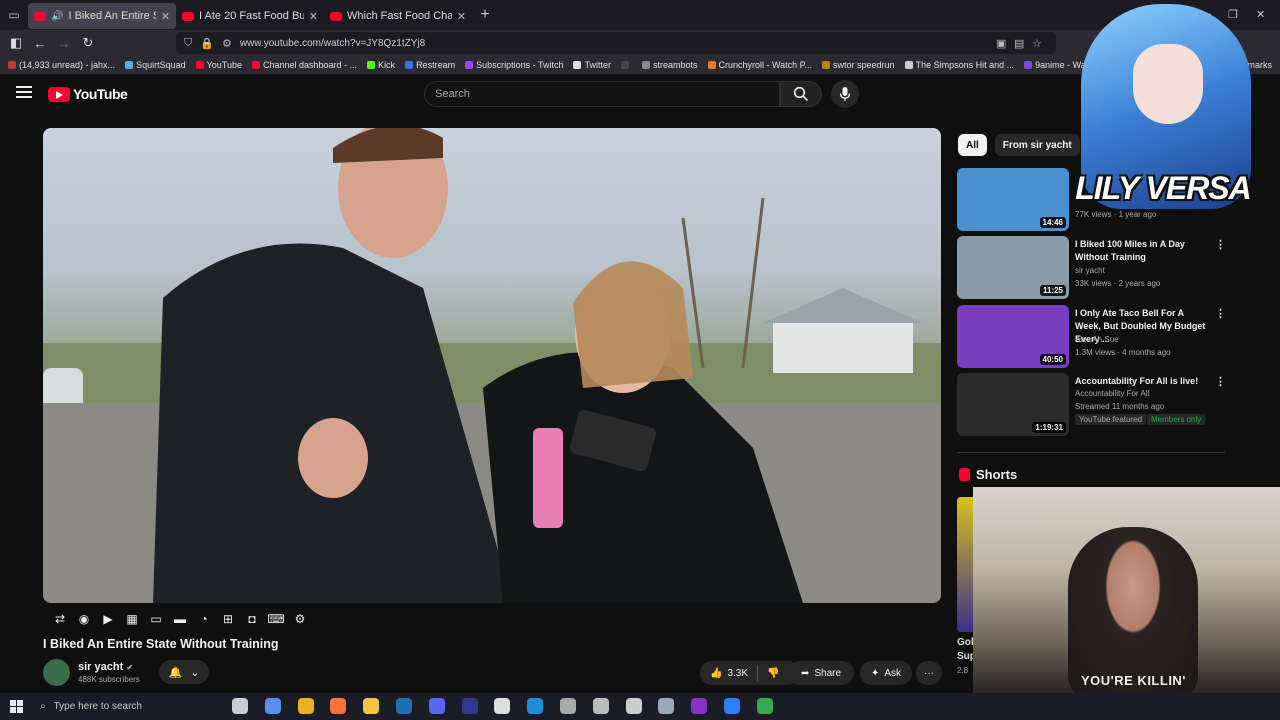 The height and width of the screenshot is (720, 1280). I want to click on youtube-logo: YouTube, so click(88, 94).